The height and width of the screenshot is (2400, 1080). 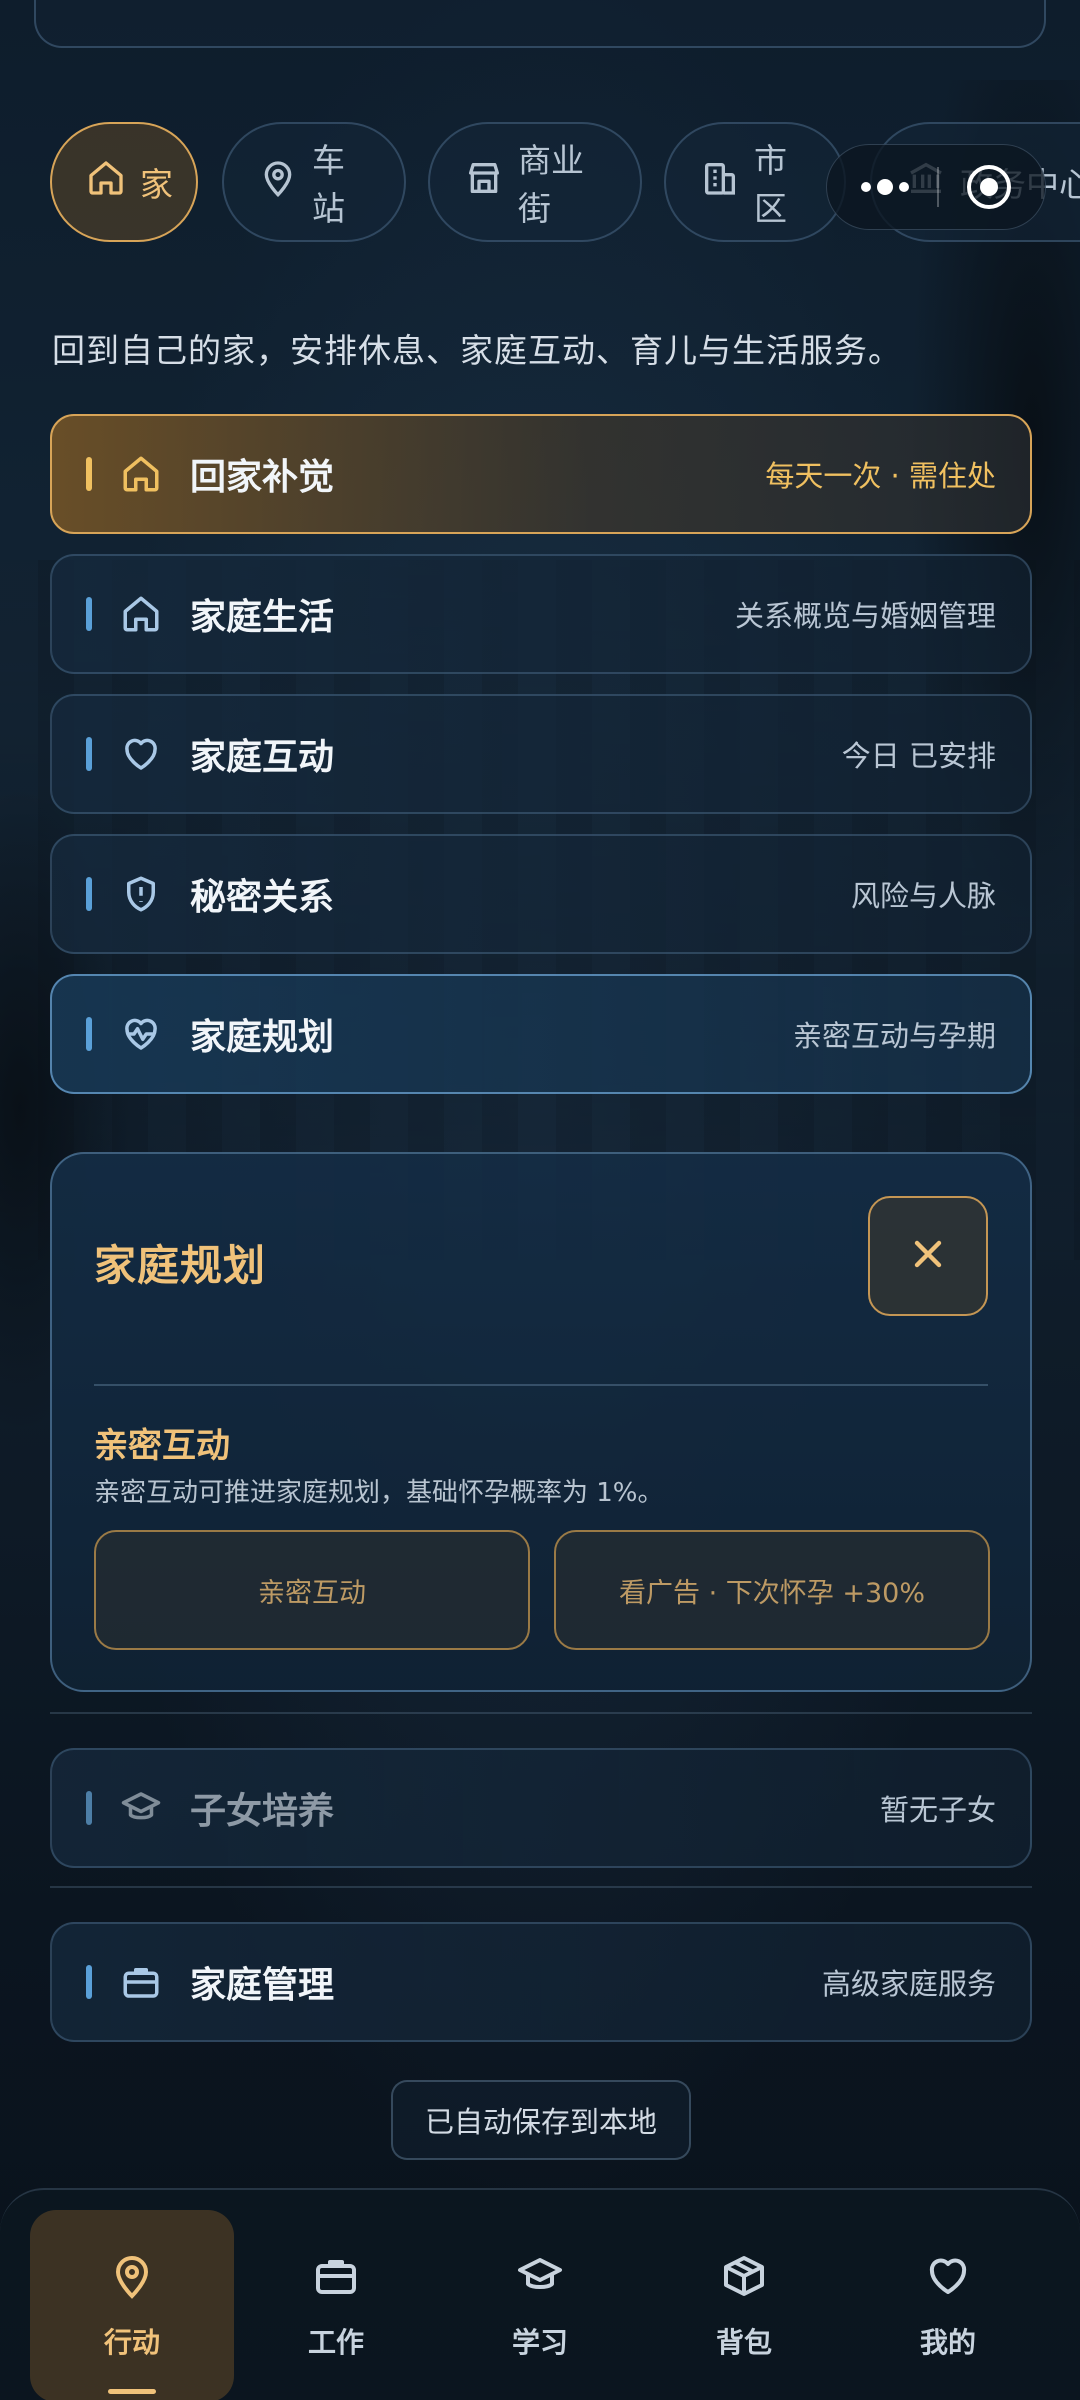 What do you see at coordinates (541, 2120) in the screenshot?
I see `autosave-status: 已自动保存到本地` at bounding box center [541, 2120].